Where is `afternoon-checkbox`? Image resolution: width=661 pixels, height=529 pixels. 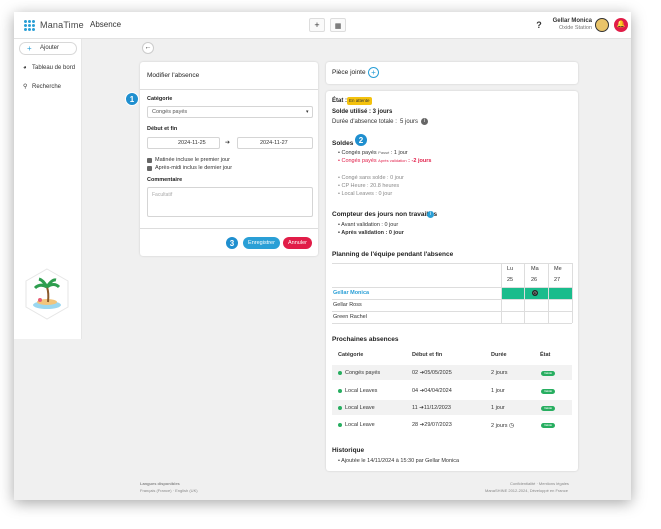 afternoon-checkbox is located at coordinates (149, 168).